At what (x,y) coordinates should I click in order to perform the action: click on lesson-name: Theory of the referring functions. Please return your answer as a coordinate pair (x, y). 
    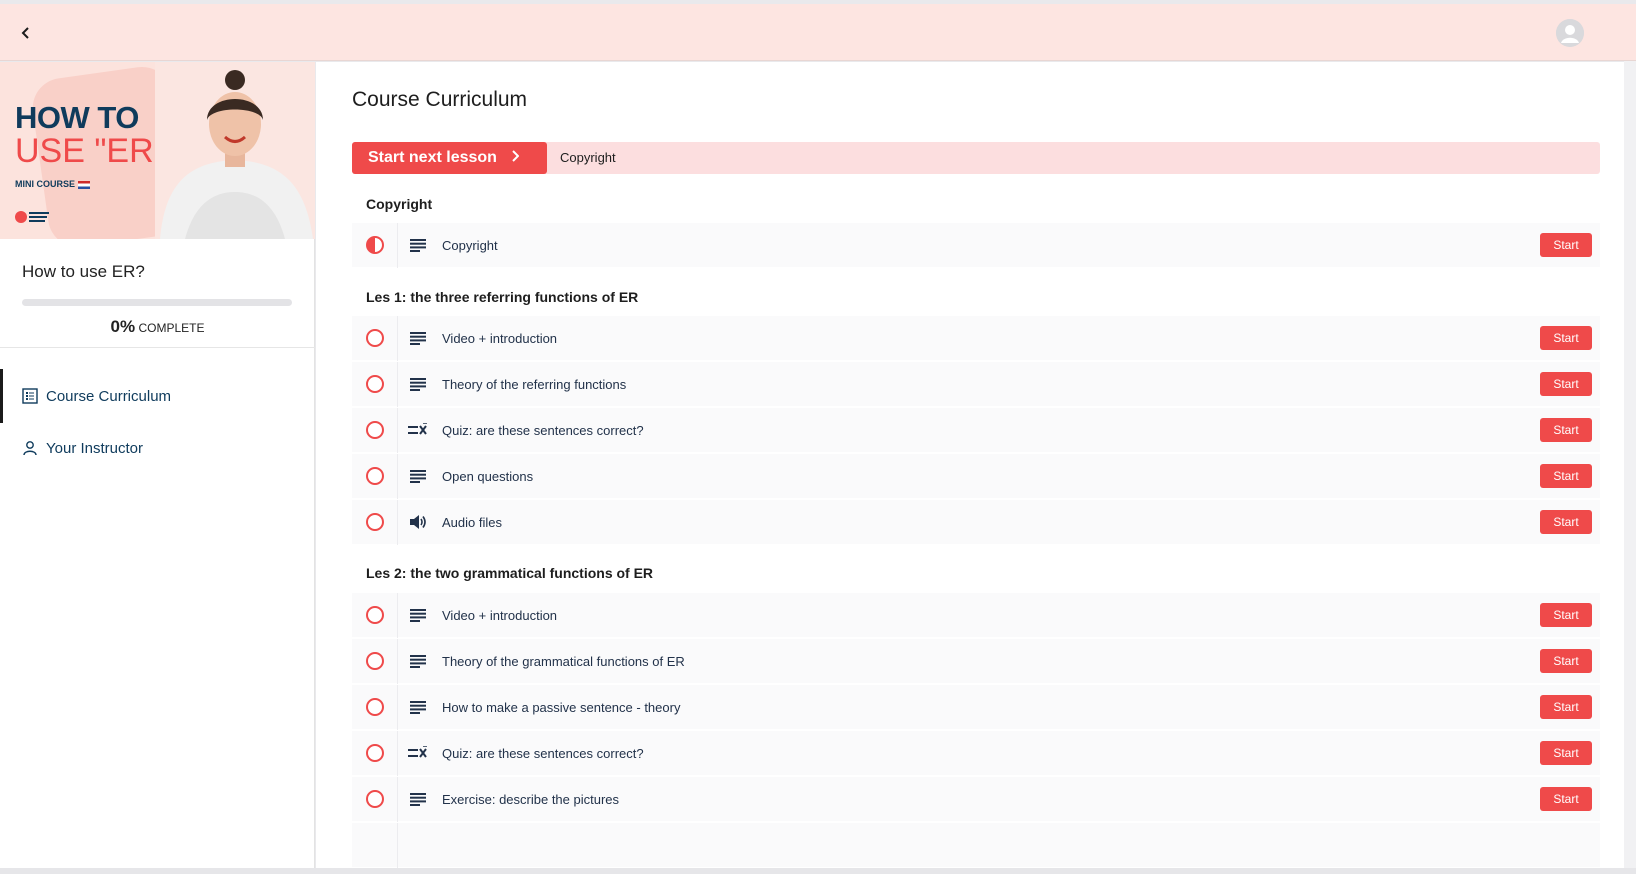
    Looking at the image, I should click on (534, 384).